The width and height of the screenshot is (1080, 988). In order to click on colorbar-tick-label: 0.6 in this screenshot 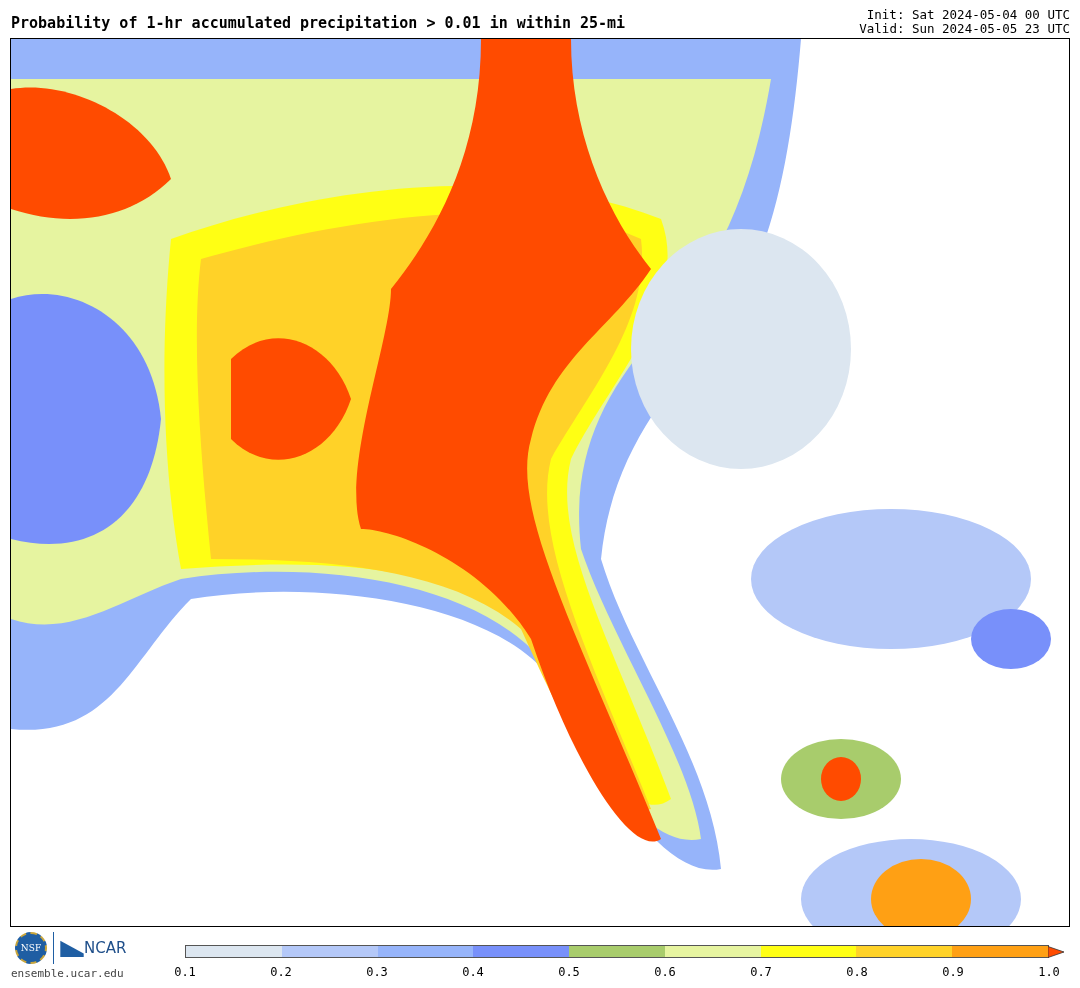, I will do `click(665, 972)`.